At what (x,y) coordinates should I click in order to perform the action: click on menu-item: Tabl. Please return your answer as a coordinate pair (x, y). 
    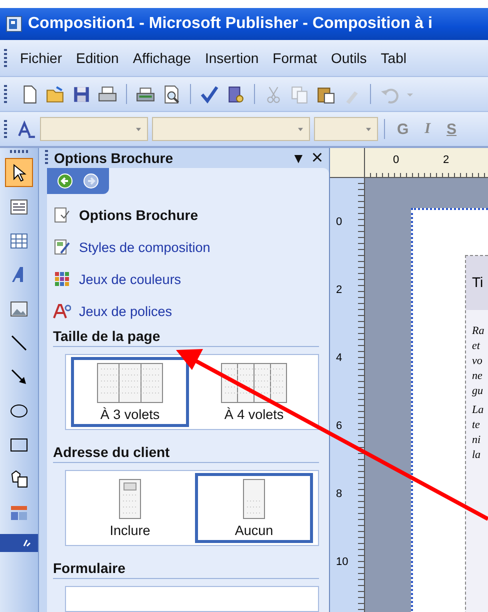
    Looking at the image, I should click on (394, 58).